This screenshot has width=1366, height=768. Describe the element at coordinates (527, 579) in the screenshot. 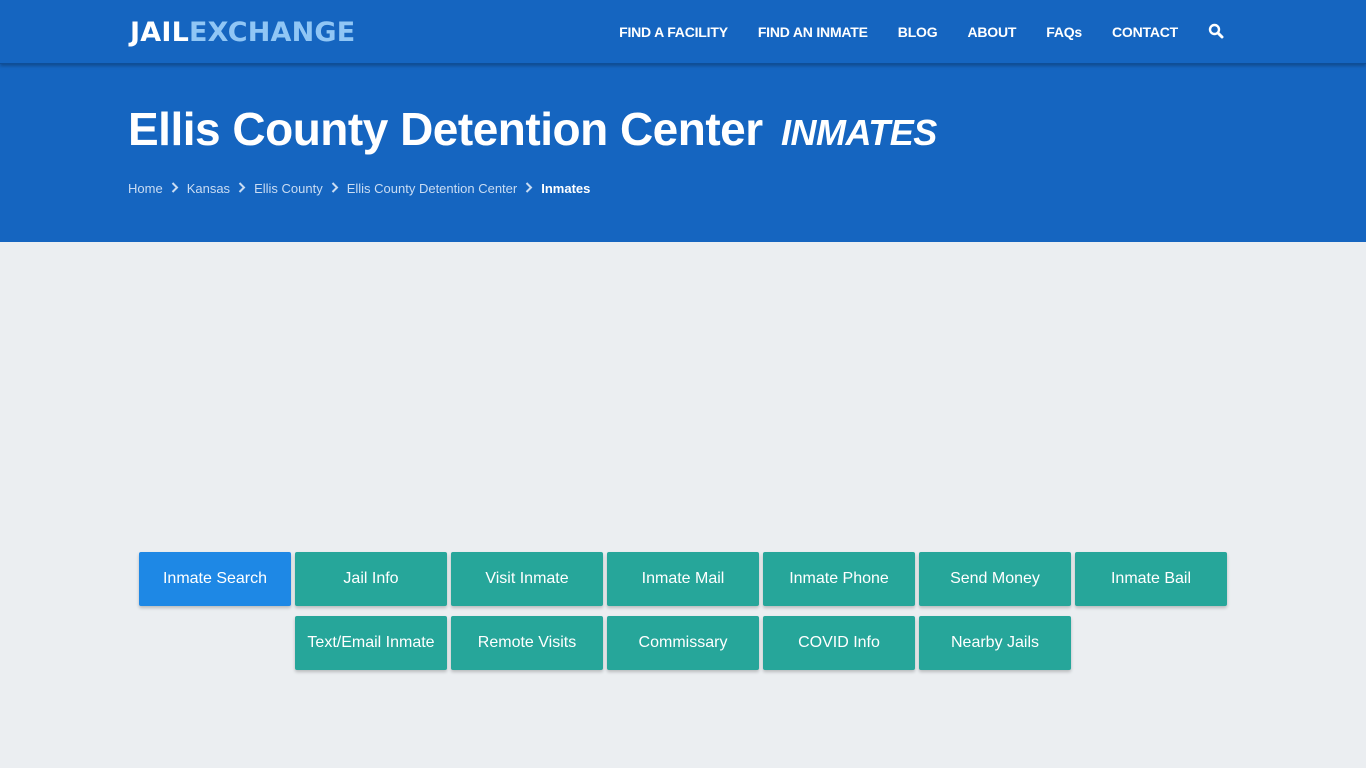

I see `visit-inmate-button: Visit Inmate` at that location.